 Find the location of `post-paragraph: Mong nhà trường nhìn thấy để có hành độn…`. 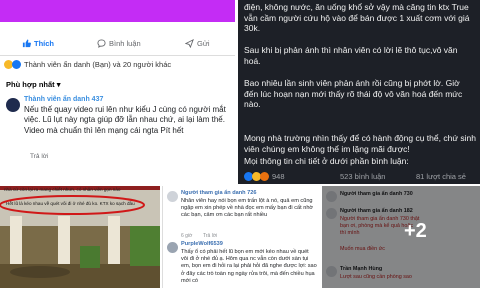

post-paragraph: Mong nhà trường nhìn thấy để có hành độn… is located at coordinates (360, 143).